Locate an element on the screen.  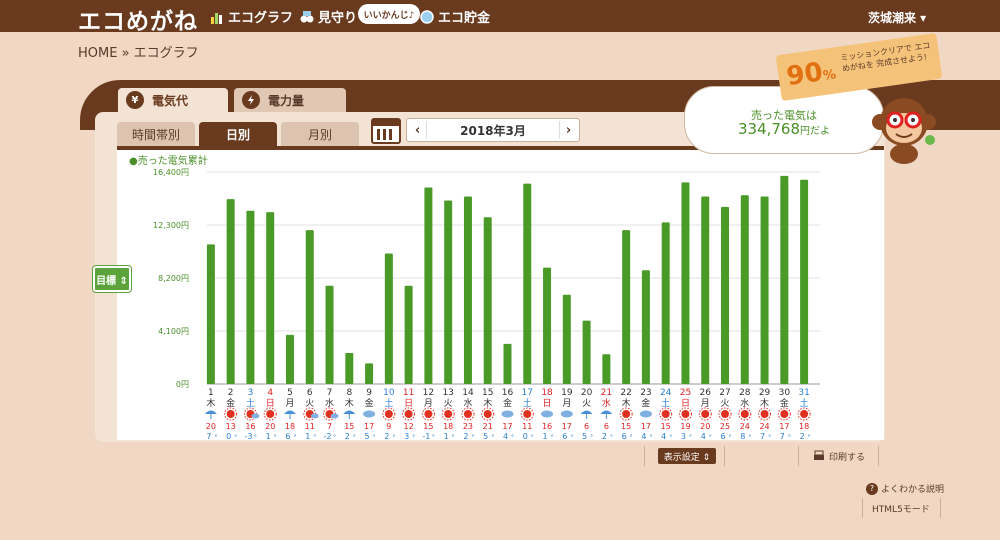
x-tick-day: 10 is located at coordinates (389, 393).